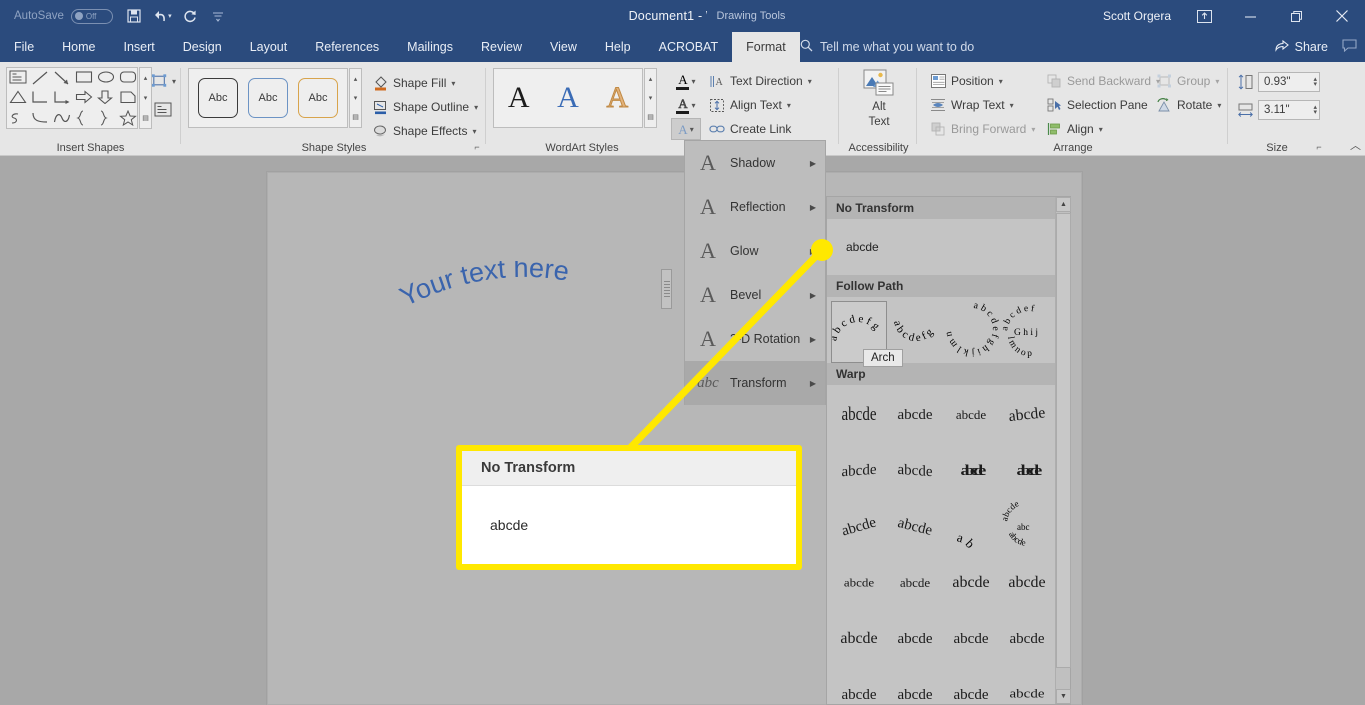 The width and height of the screenshot is (1365, 705). Describe the element at coordinates (269, 47) in the screenshot. I see `tab-layout: Layout` at that location.